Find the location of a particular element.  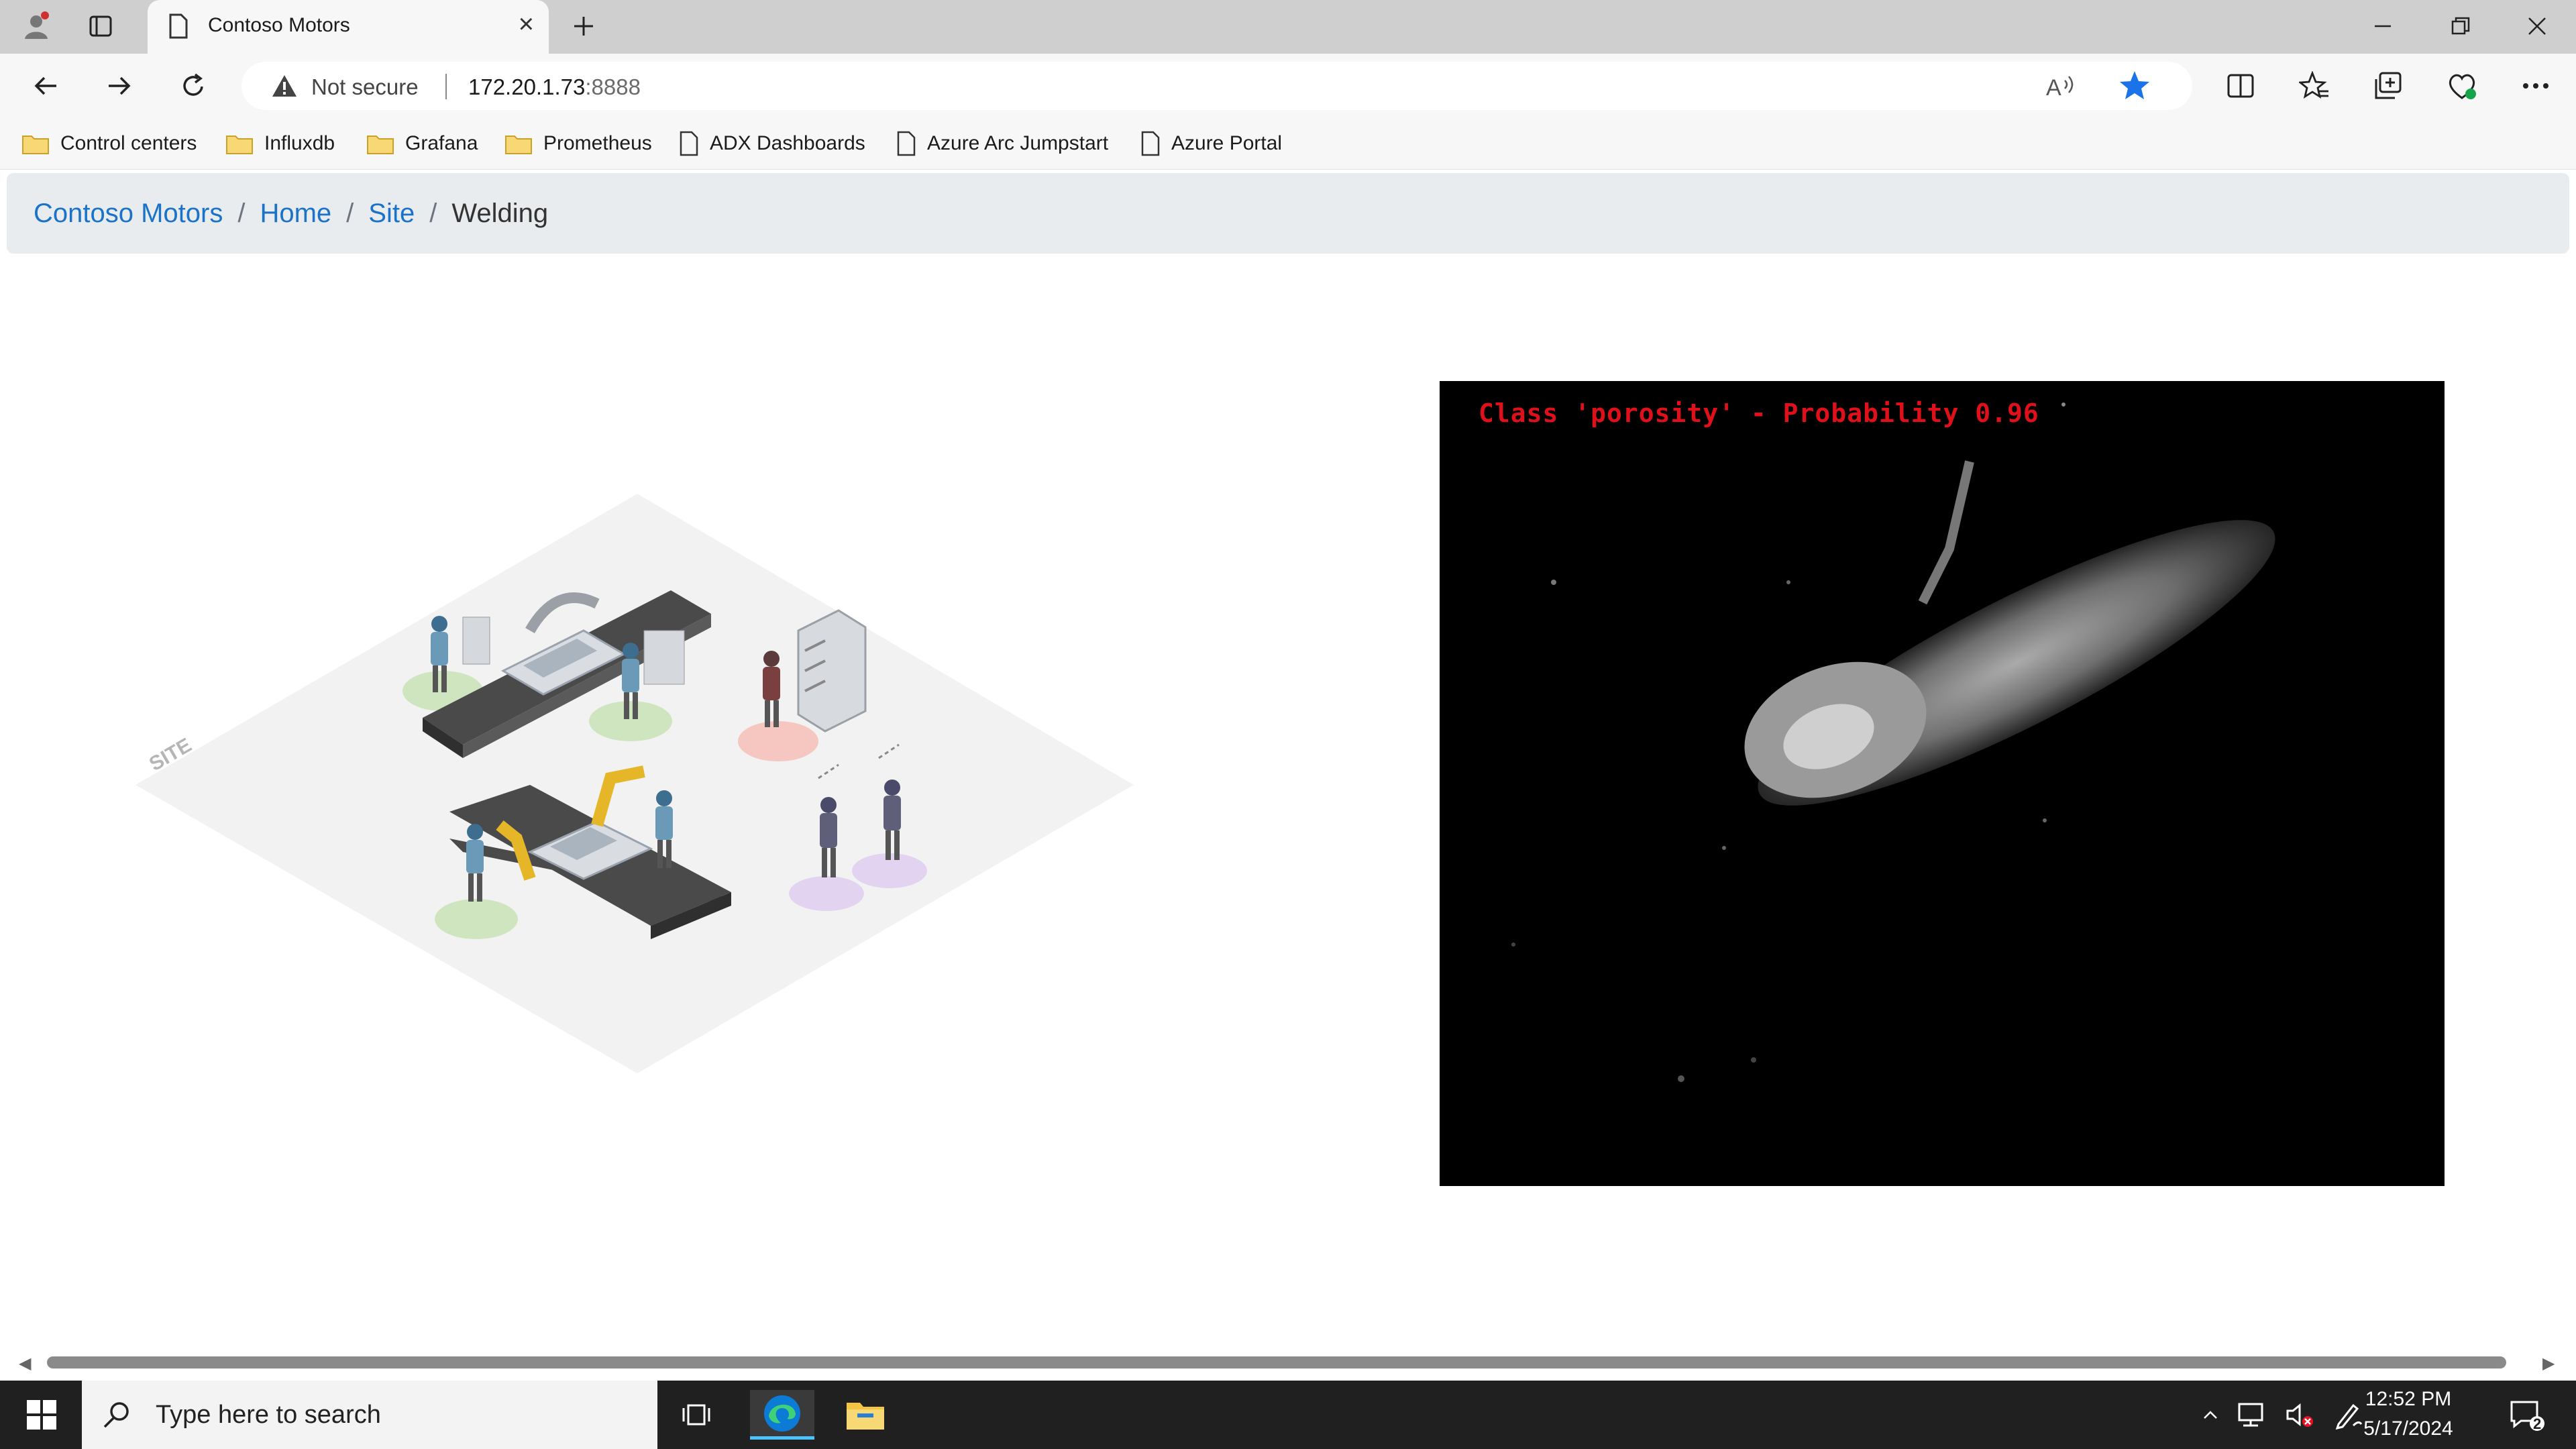

show-hidden-icons-icon is located at coordinates (2210, 1415).